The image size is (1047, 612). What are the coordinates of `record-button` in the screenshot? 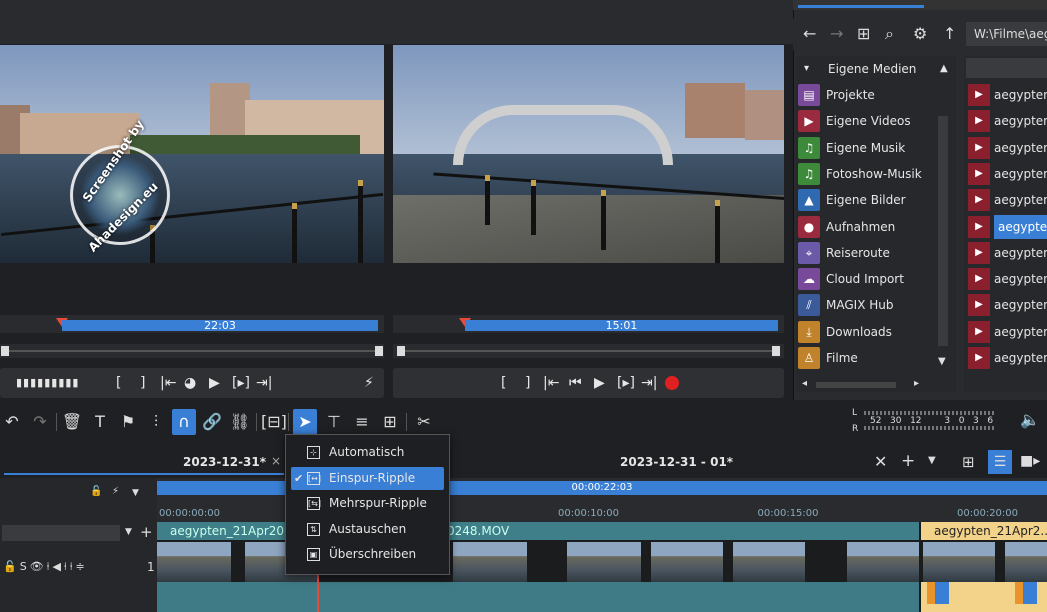 It's located at (672, 383).